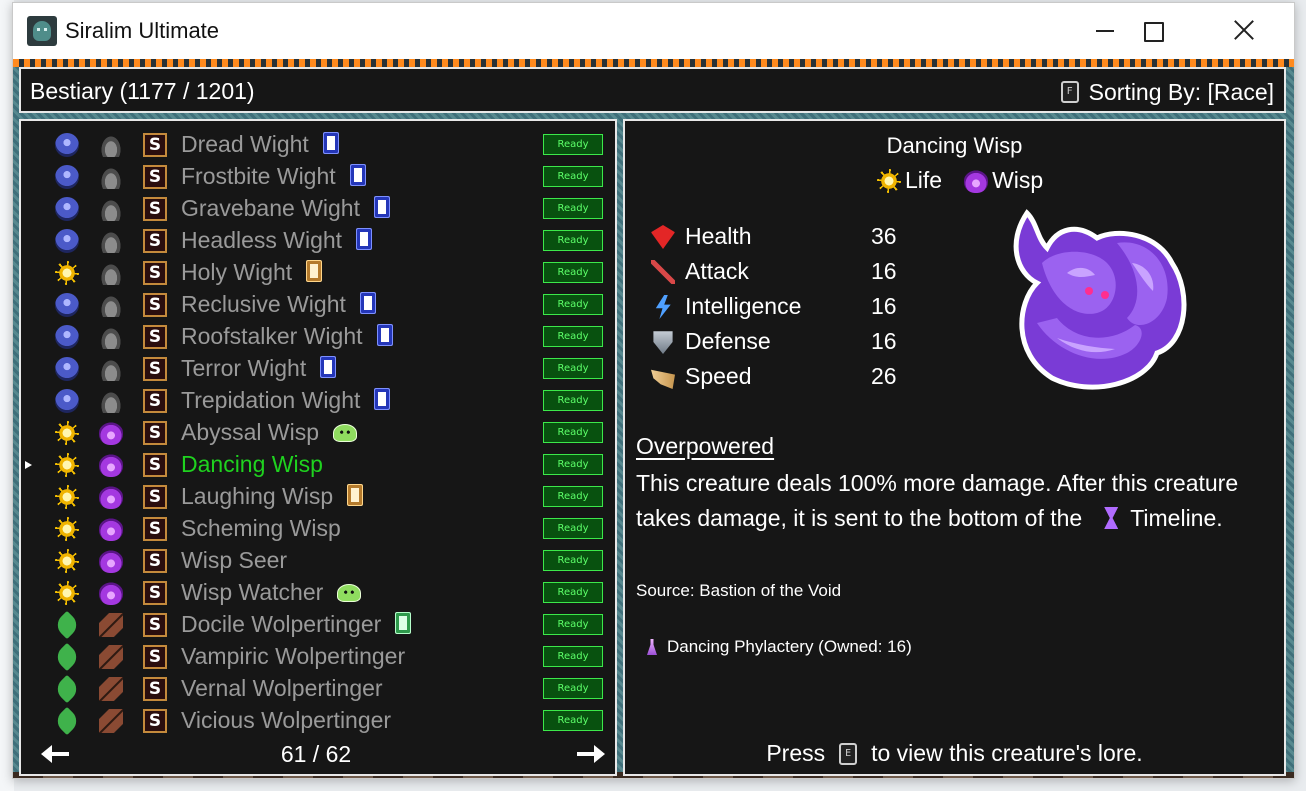 This screenshot has height=791, width=1306. Describe the element at coordinates (287, 336) in the screenshot. I see `creature-name: Roofstalker Wight` at that location.